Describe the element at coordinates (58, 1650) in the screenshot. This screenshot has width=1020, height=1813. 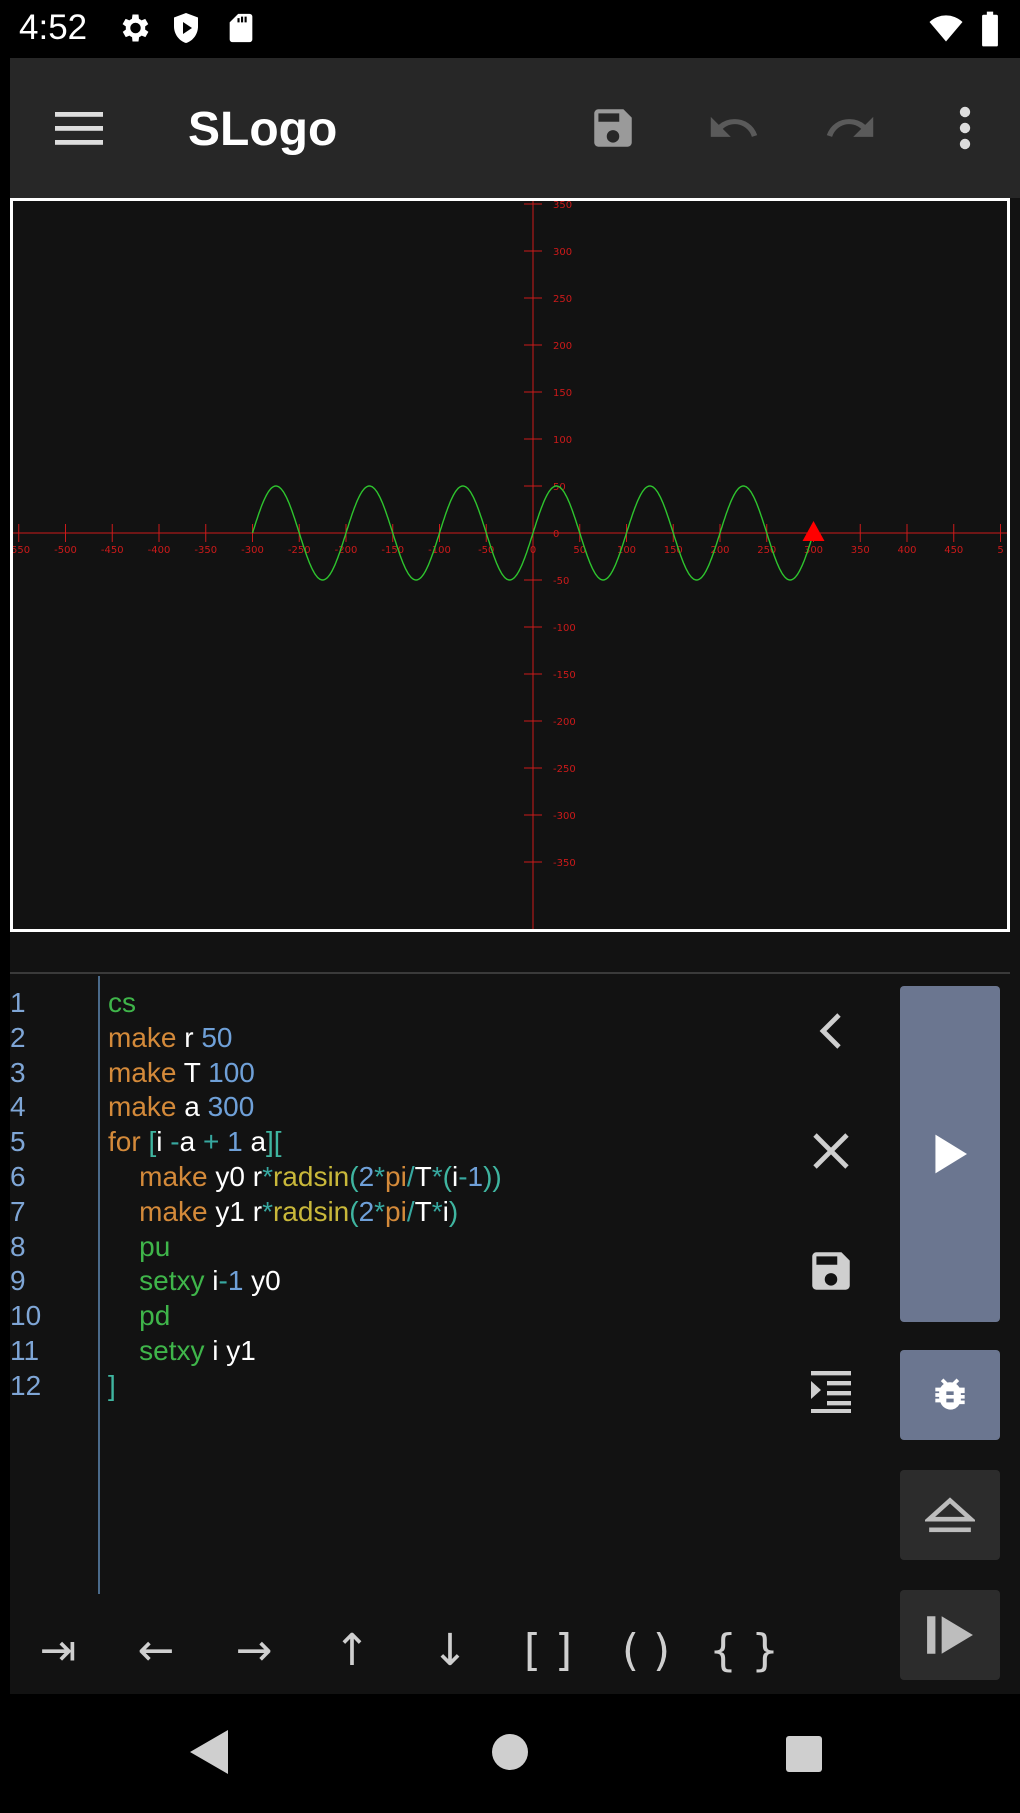
I see `tab-key: ⇥` at that location.